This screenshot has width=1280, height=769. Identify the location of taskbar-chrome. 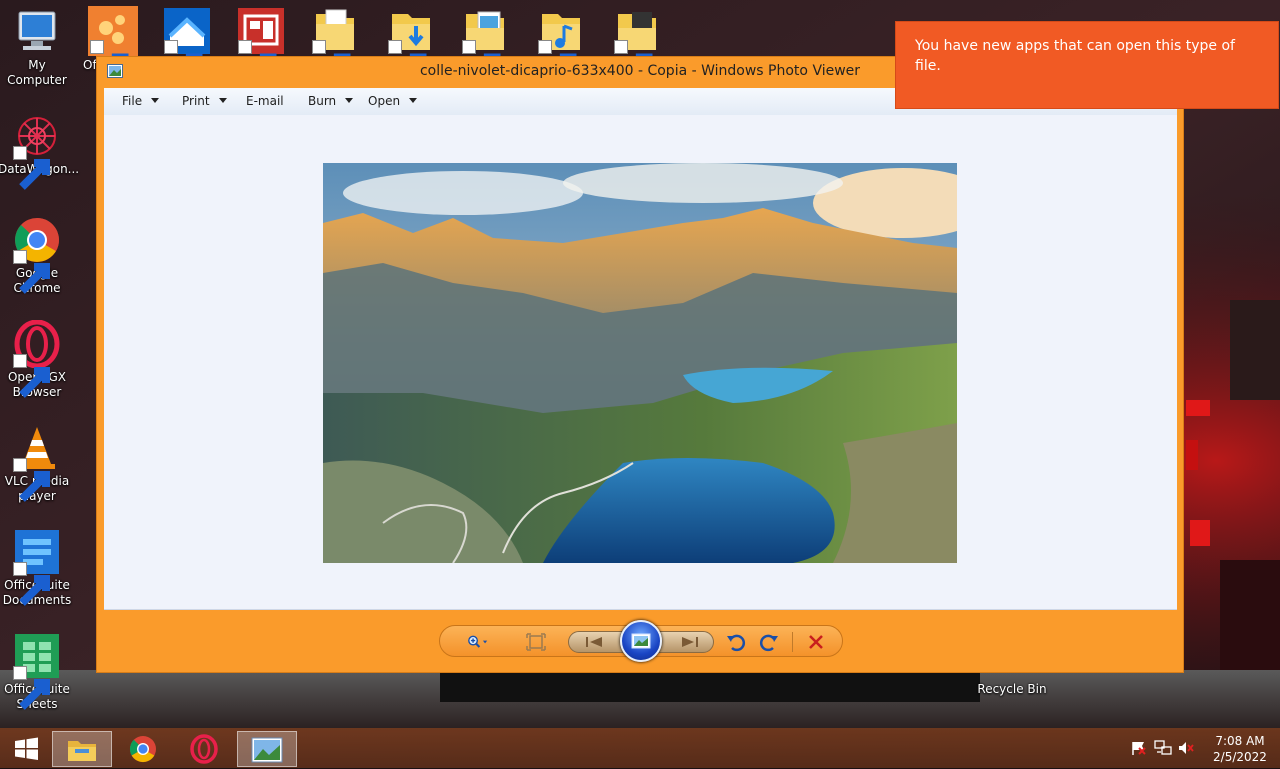
(143, 749).